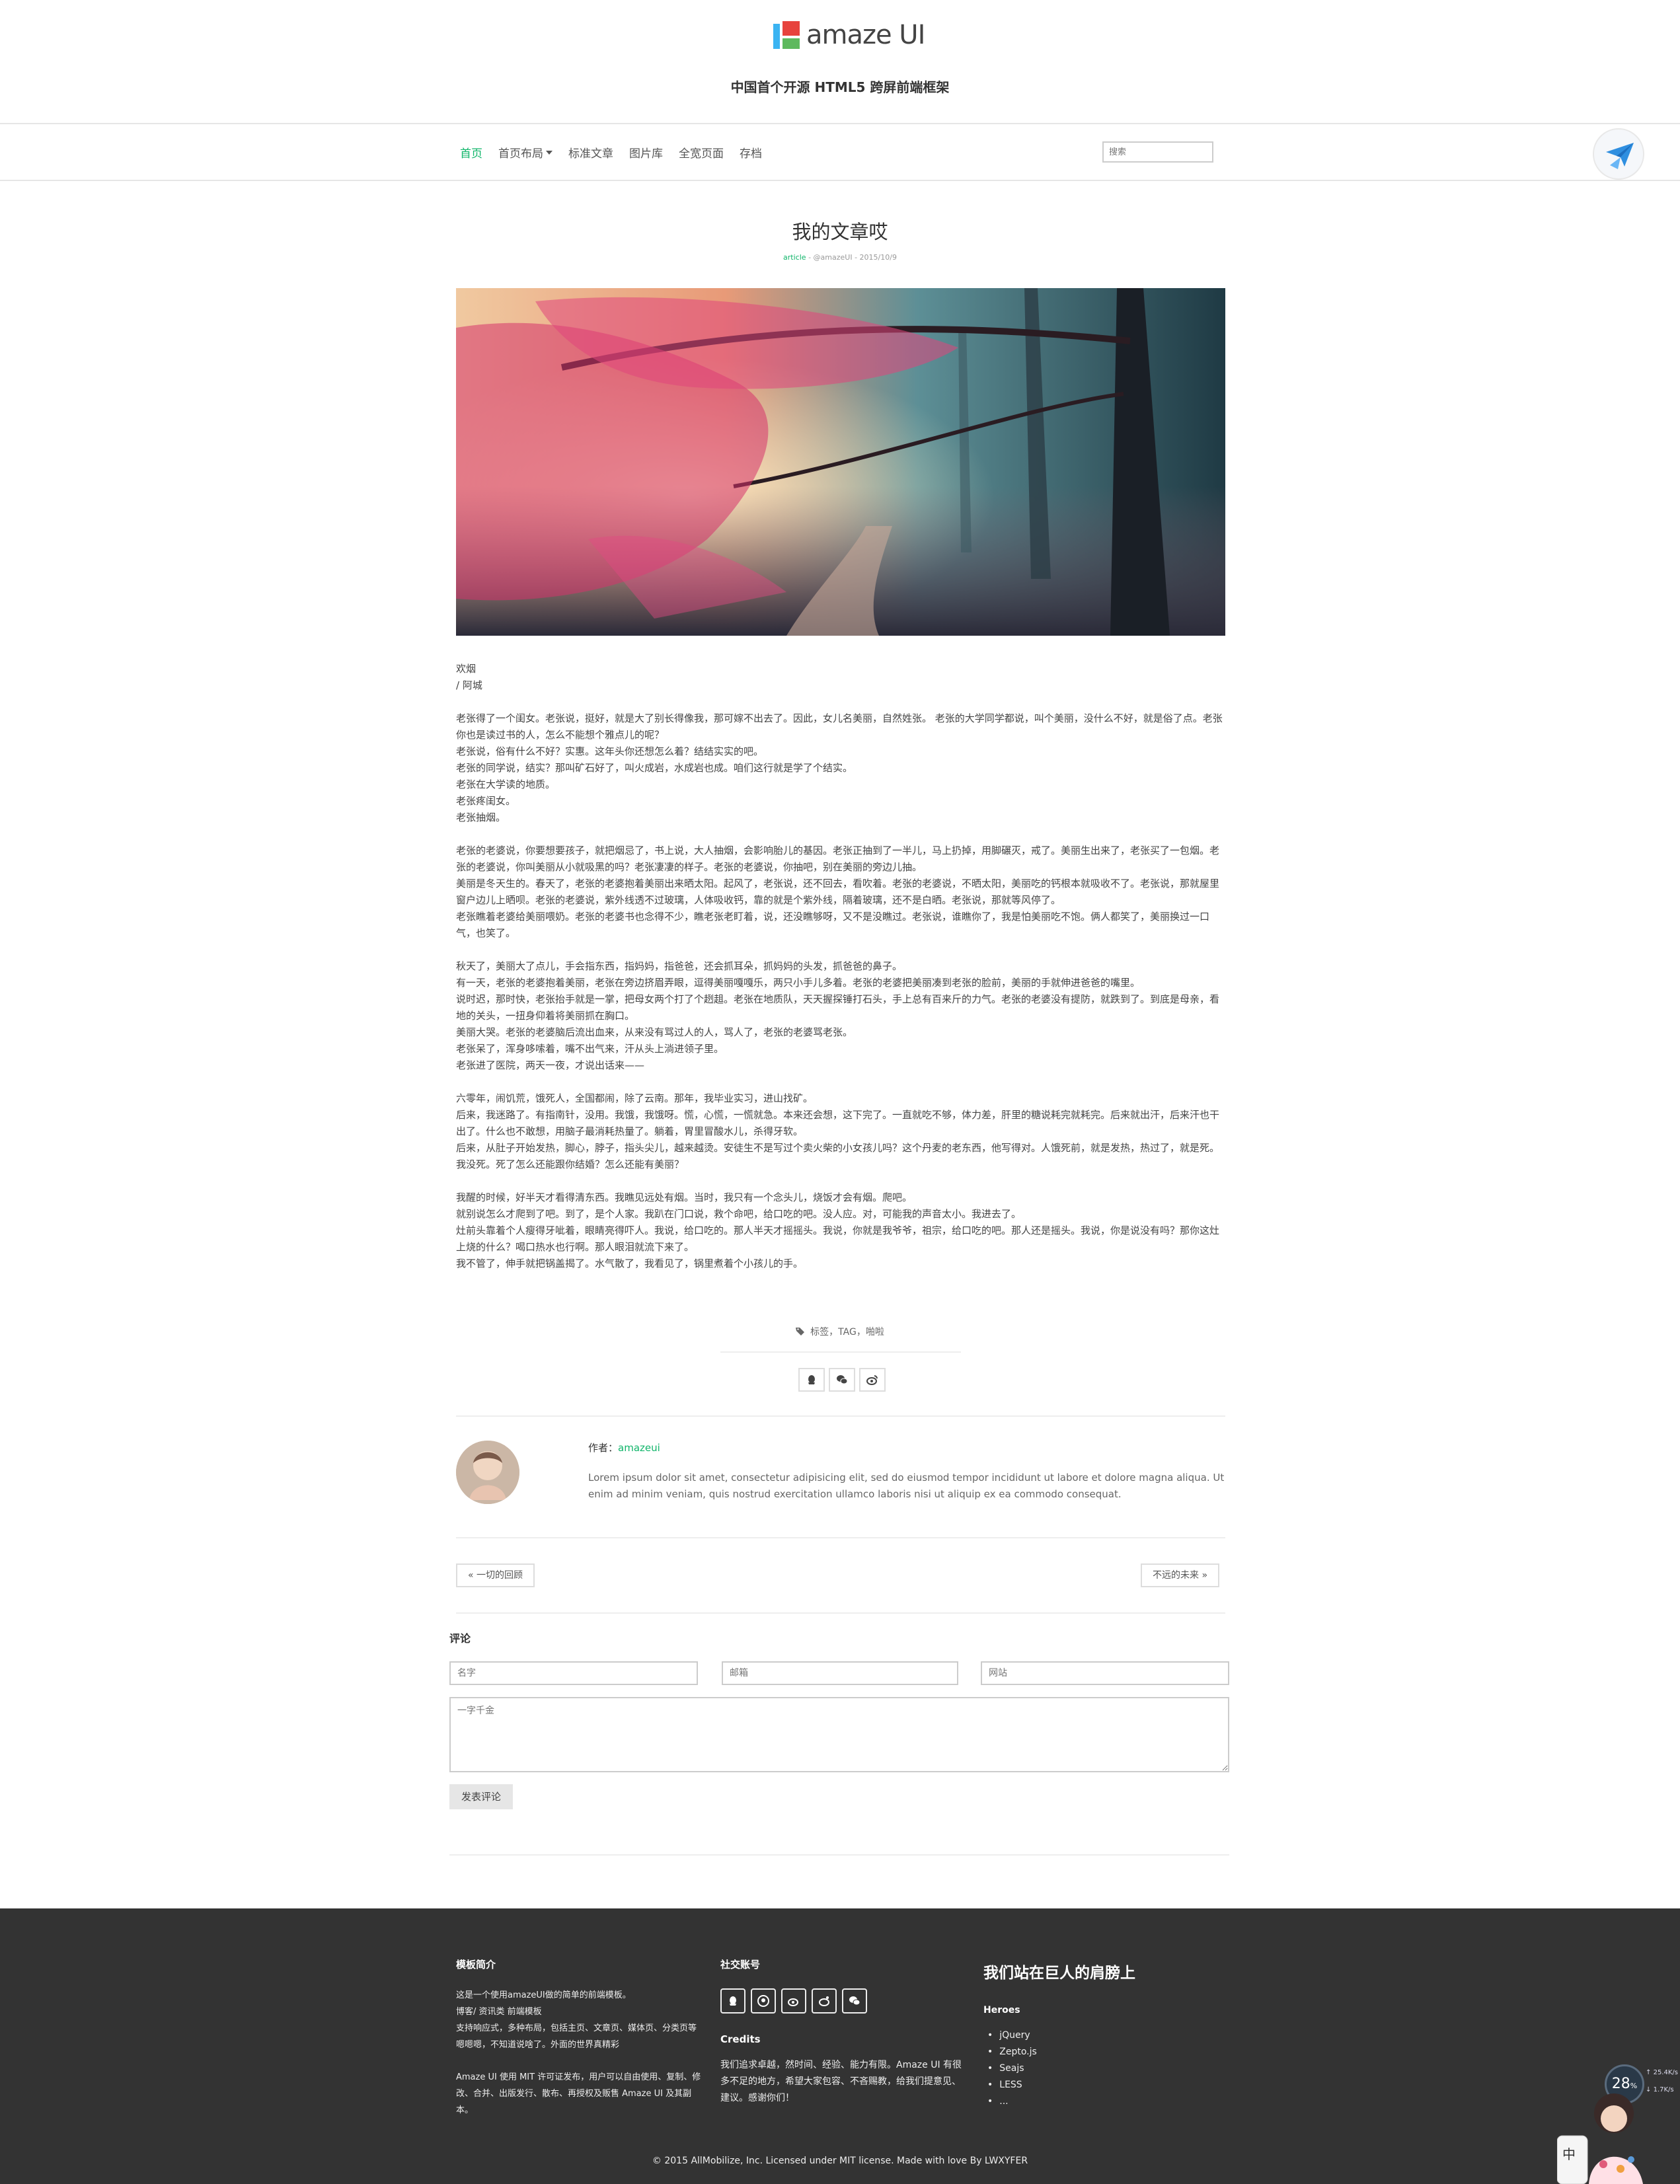 This screenshot has height=2184, width=1680. Describe the element at coordinates (1157, 152) in the screenshot. I see `search-input` at that location.